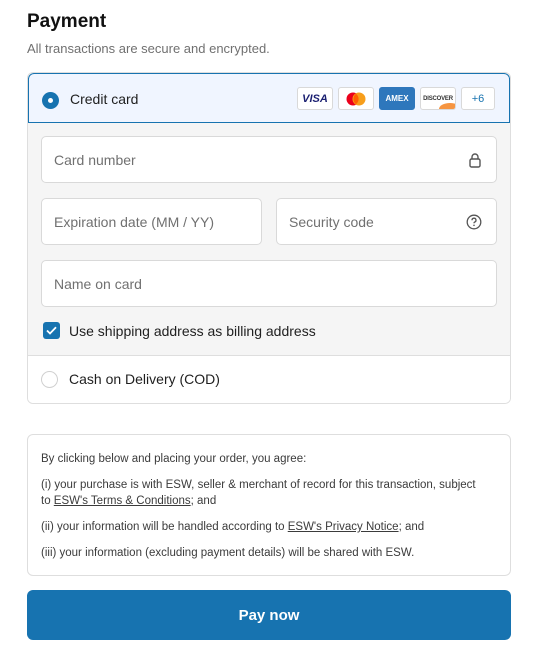 Image resolution: width=535 pixels, height=666 pixels. I want to click on credit-card-option: Credit card VISA AMEX DISCOVER +6, so click(269, 98).